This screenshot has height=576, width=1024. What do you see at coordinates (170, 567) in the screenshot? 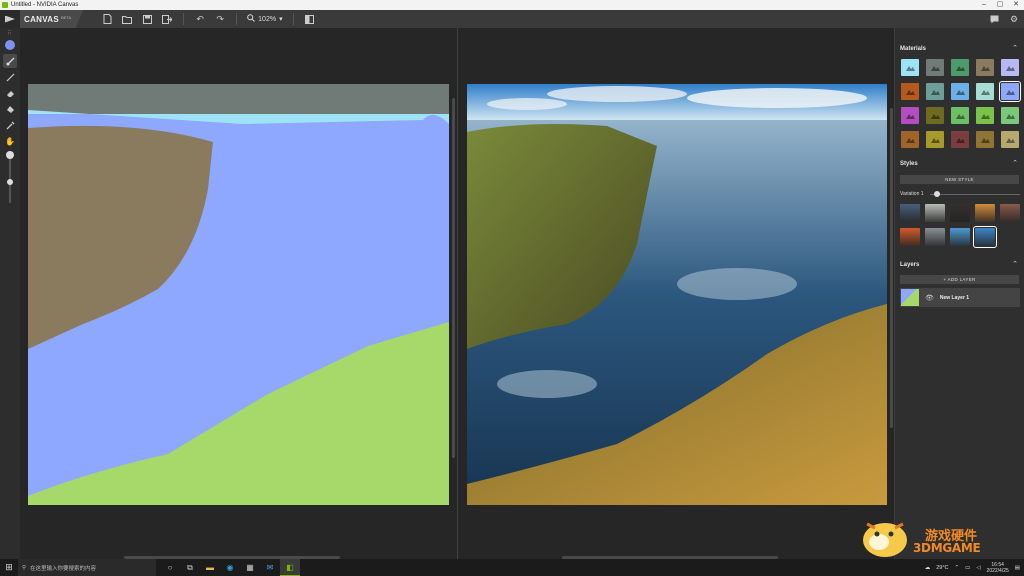
I see `cortana-icon: ○` at bounding box center [170, 567].